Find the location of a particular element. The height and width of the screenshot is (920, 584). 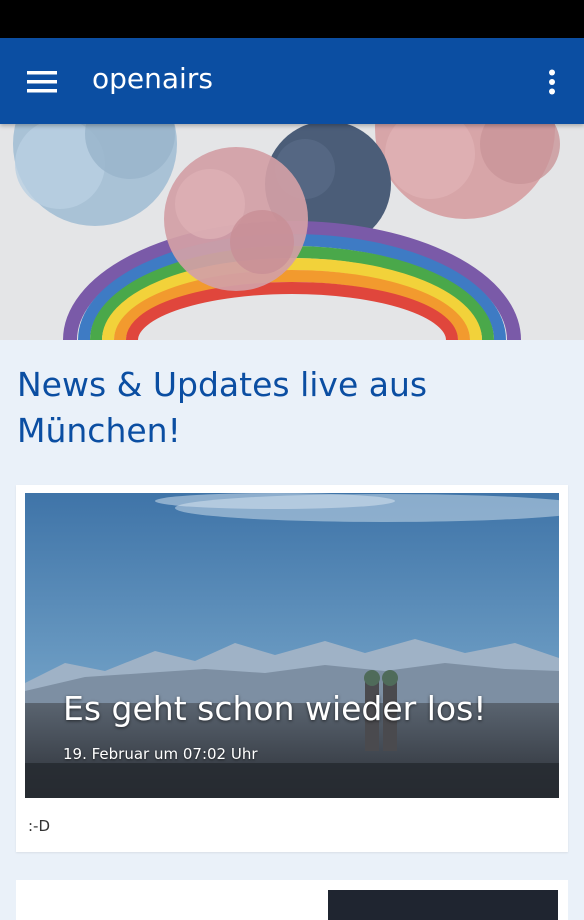

hamburger-menu-icon is located at coordinates (42, 82).